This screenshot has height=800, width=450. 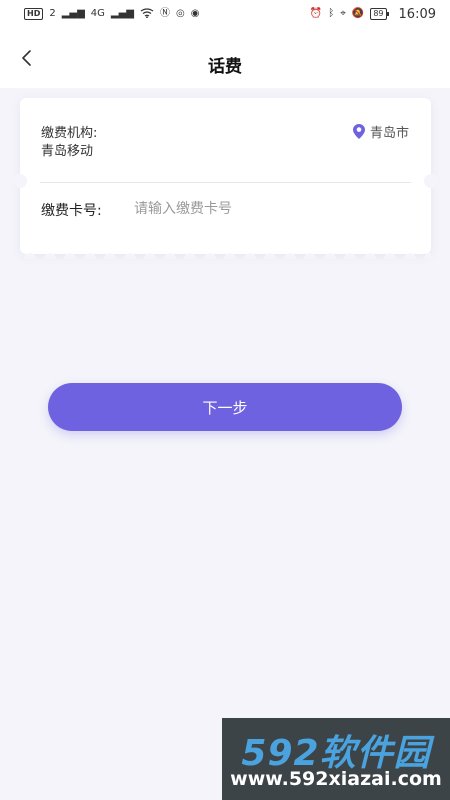 I want to click on city-selector: 青岛市, so click(x=380, y=131).